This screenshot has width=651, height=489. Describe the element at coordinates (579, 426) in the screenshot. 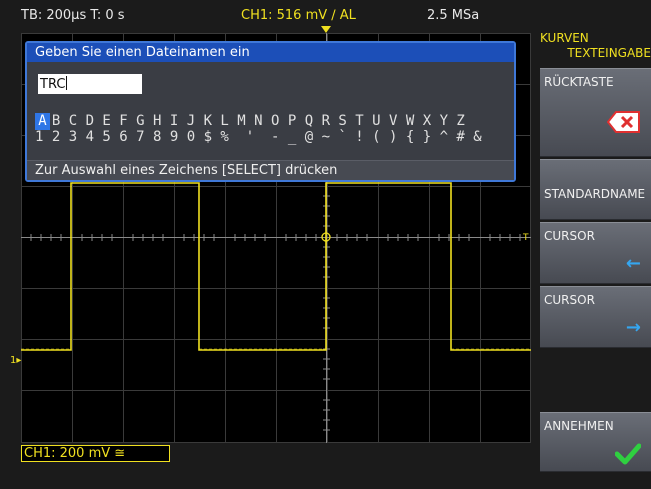

I see `accept-label: ANNEHMEN` at that location.